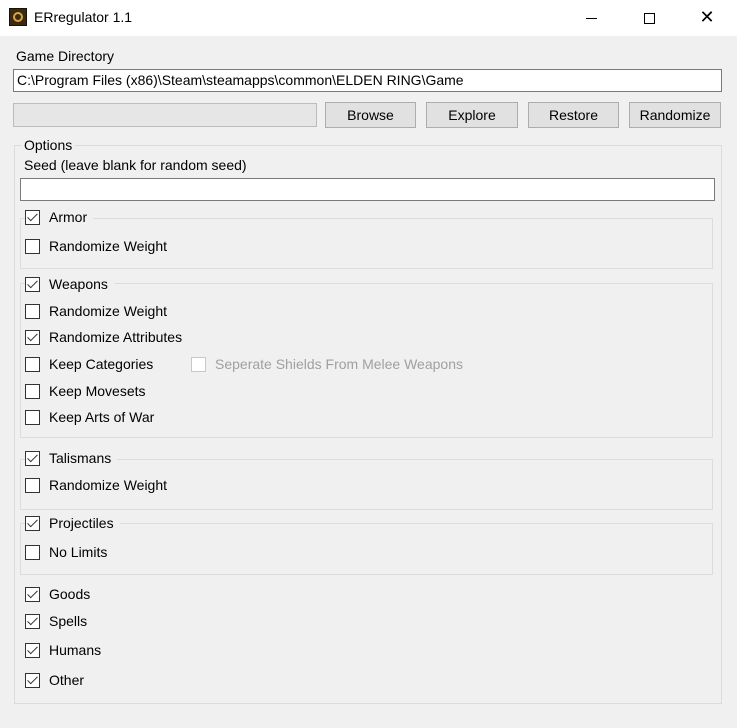 This screenshot has width=737, height=728. I want to click on keep-movesets-checkbox: Keep Movesets, so click(85, 391).